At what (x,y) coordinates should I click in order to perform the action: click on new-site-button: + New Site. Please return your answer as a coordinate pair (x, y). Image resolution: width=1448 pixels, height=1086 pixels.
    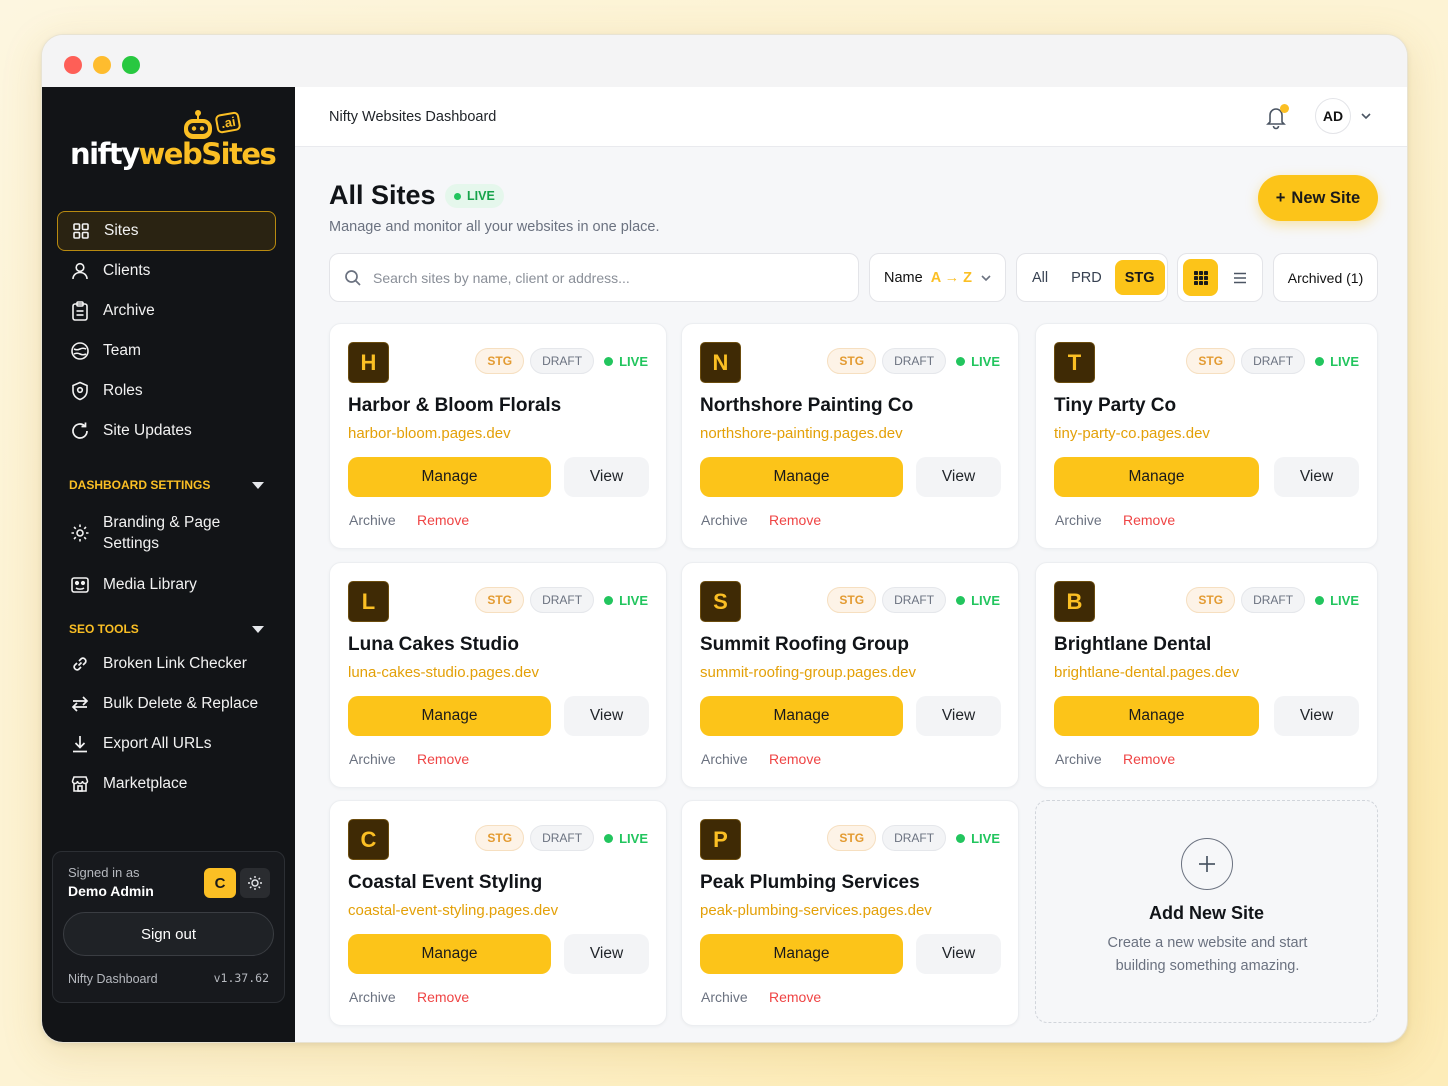
    Looking at the image, I should click on (1318, 198).